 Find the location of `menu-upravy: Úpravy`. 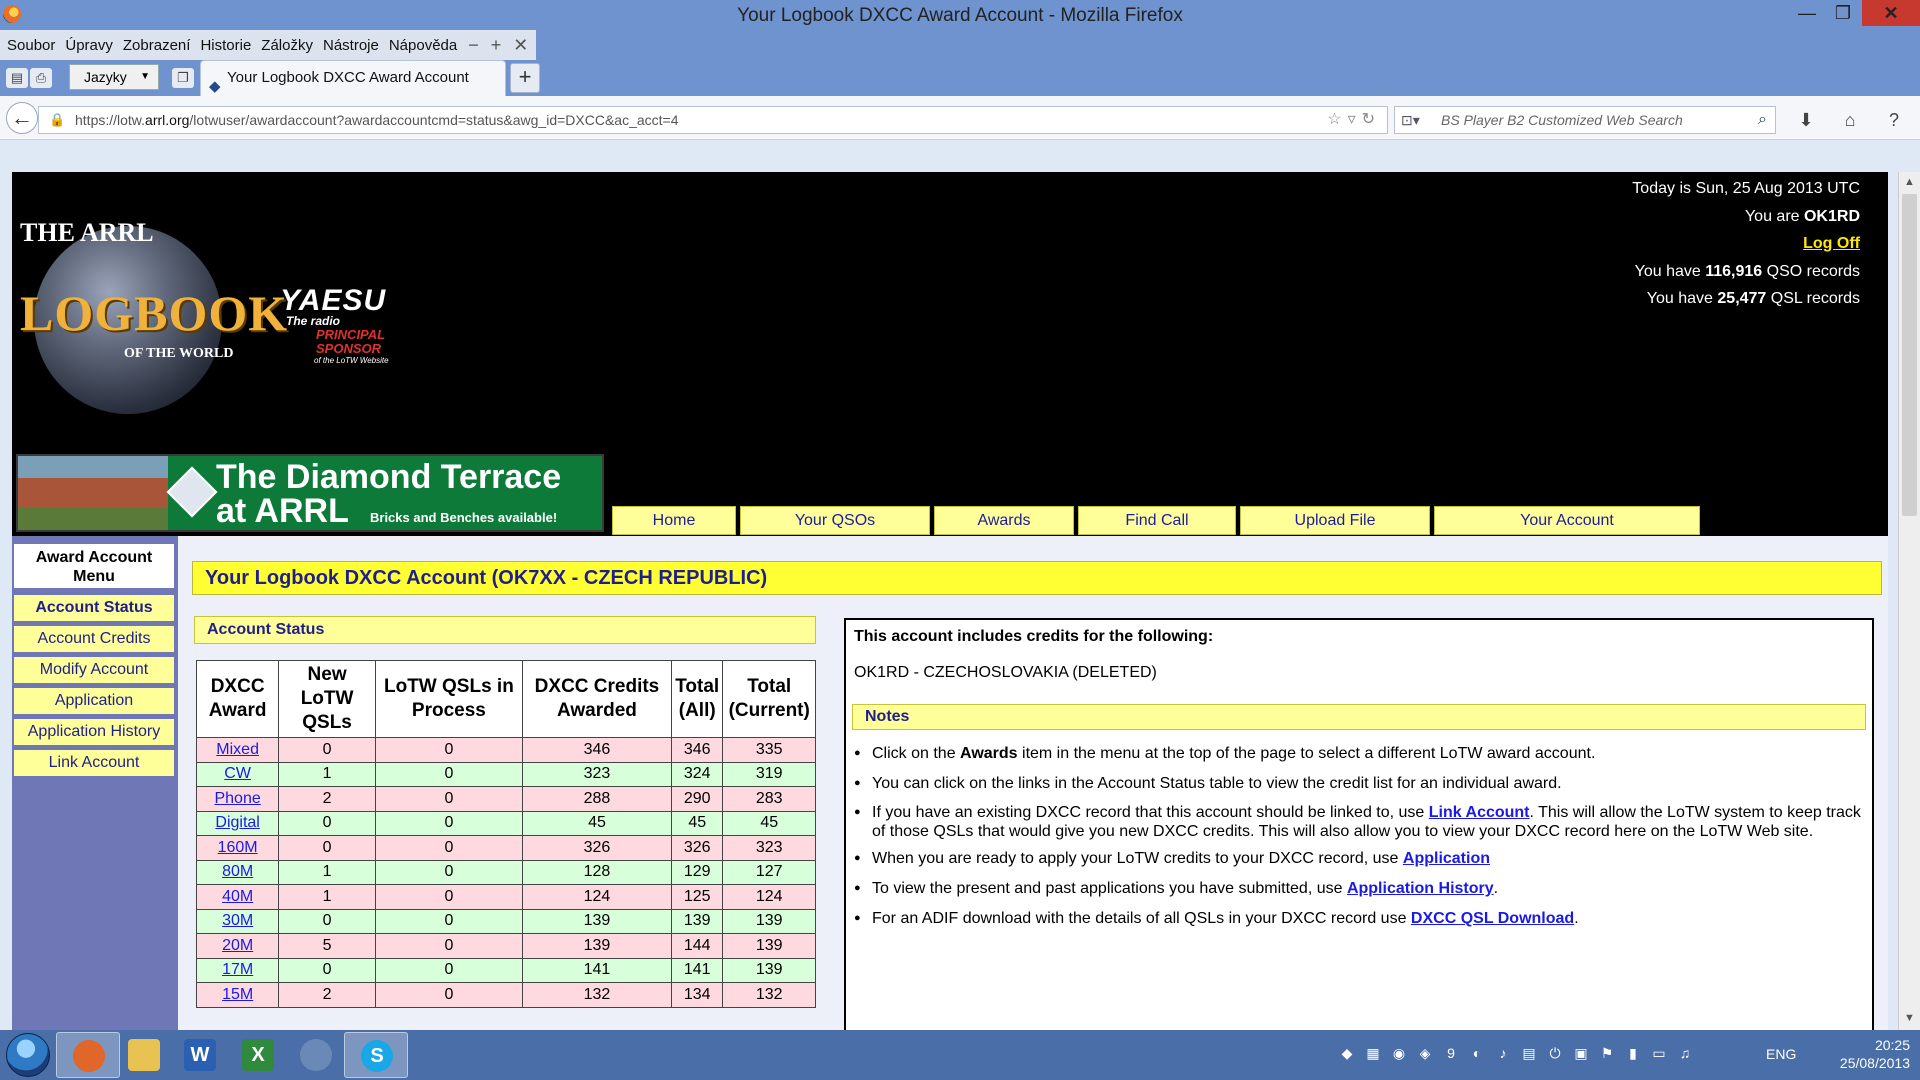

menu-upravy: Úpravy is located at coordinates (89, 45).